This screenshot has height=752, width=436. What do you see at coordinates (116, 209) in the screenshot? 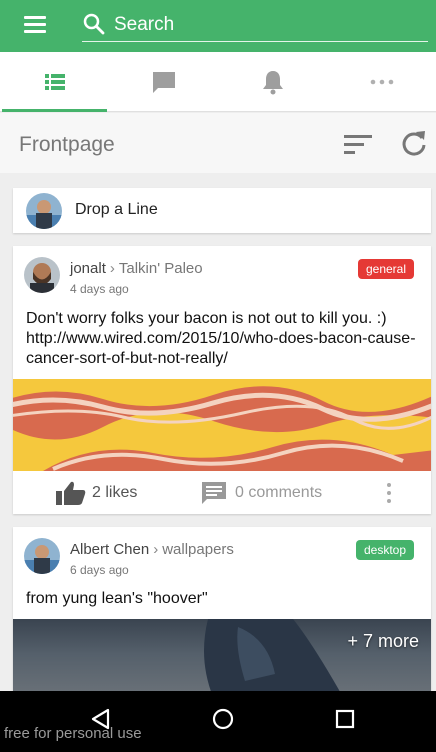
I see `drop-a-line-label: Drop a Line` at bounding box center [116, 209].